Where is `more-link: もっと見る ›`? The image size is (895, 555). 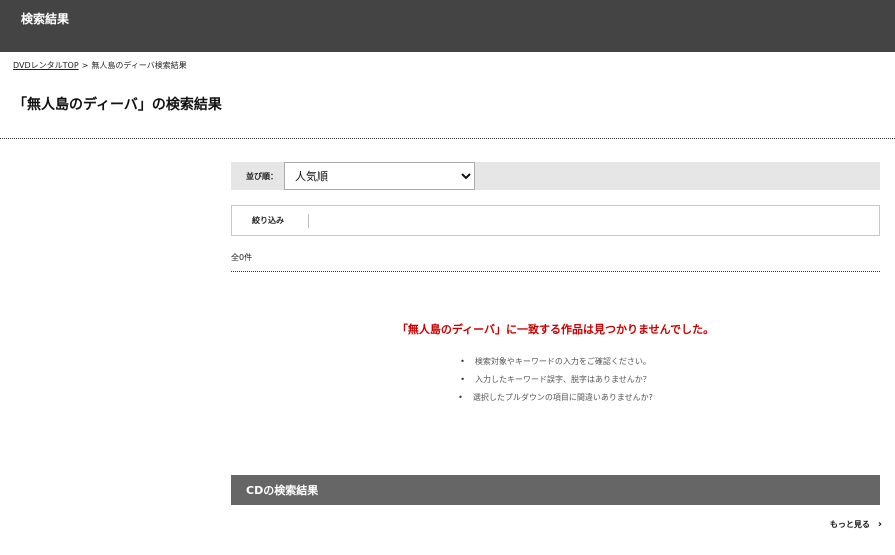 more-link: もっと見る › is located at coordinates (856, 524).